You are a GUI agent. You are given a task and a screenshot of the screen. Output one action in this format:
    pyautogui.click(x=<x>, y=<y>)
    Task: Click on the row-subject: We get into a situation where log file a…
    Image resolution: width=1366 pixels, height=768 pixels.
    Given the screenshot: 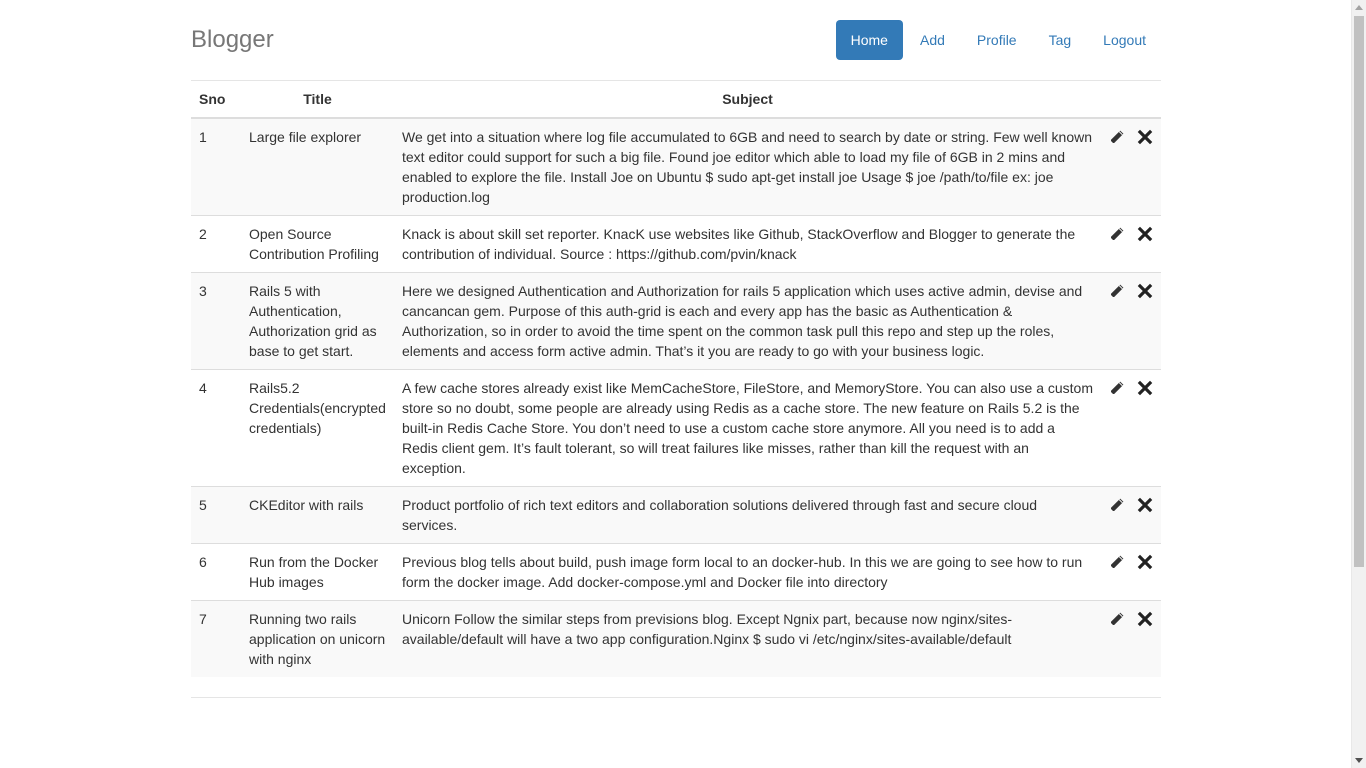 What is the action you would take?
    pyautogui.click(x=747, y=167)
    